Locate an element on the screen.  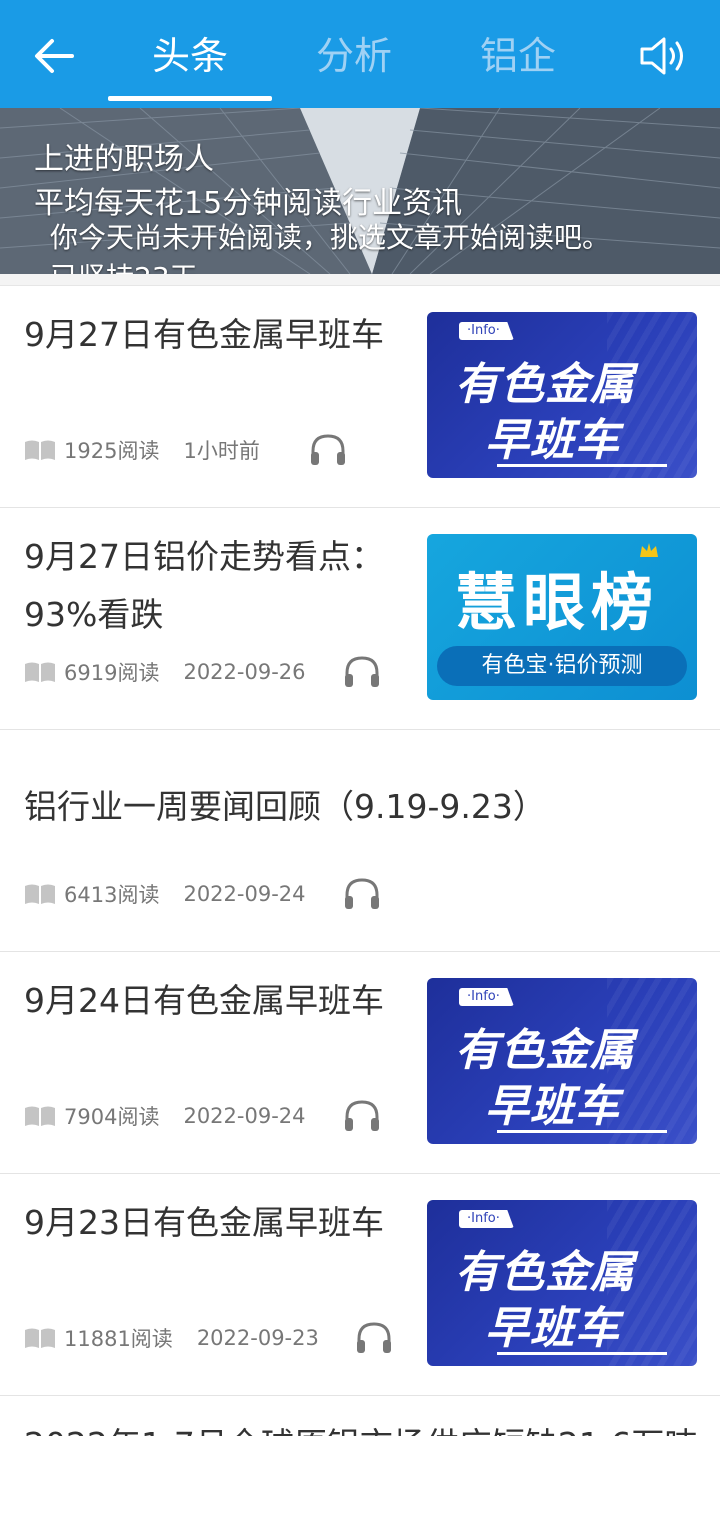
read-count: 6413阅读 is located at coordinates (112, 895).